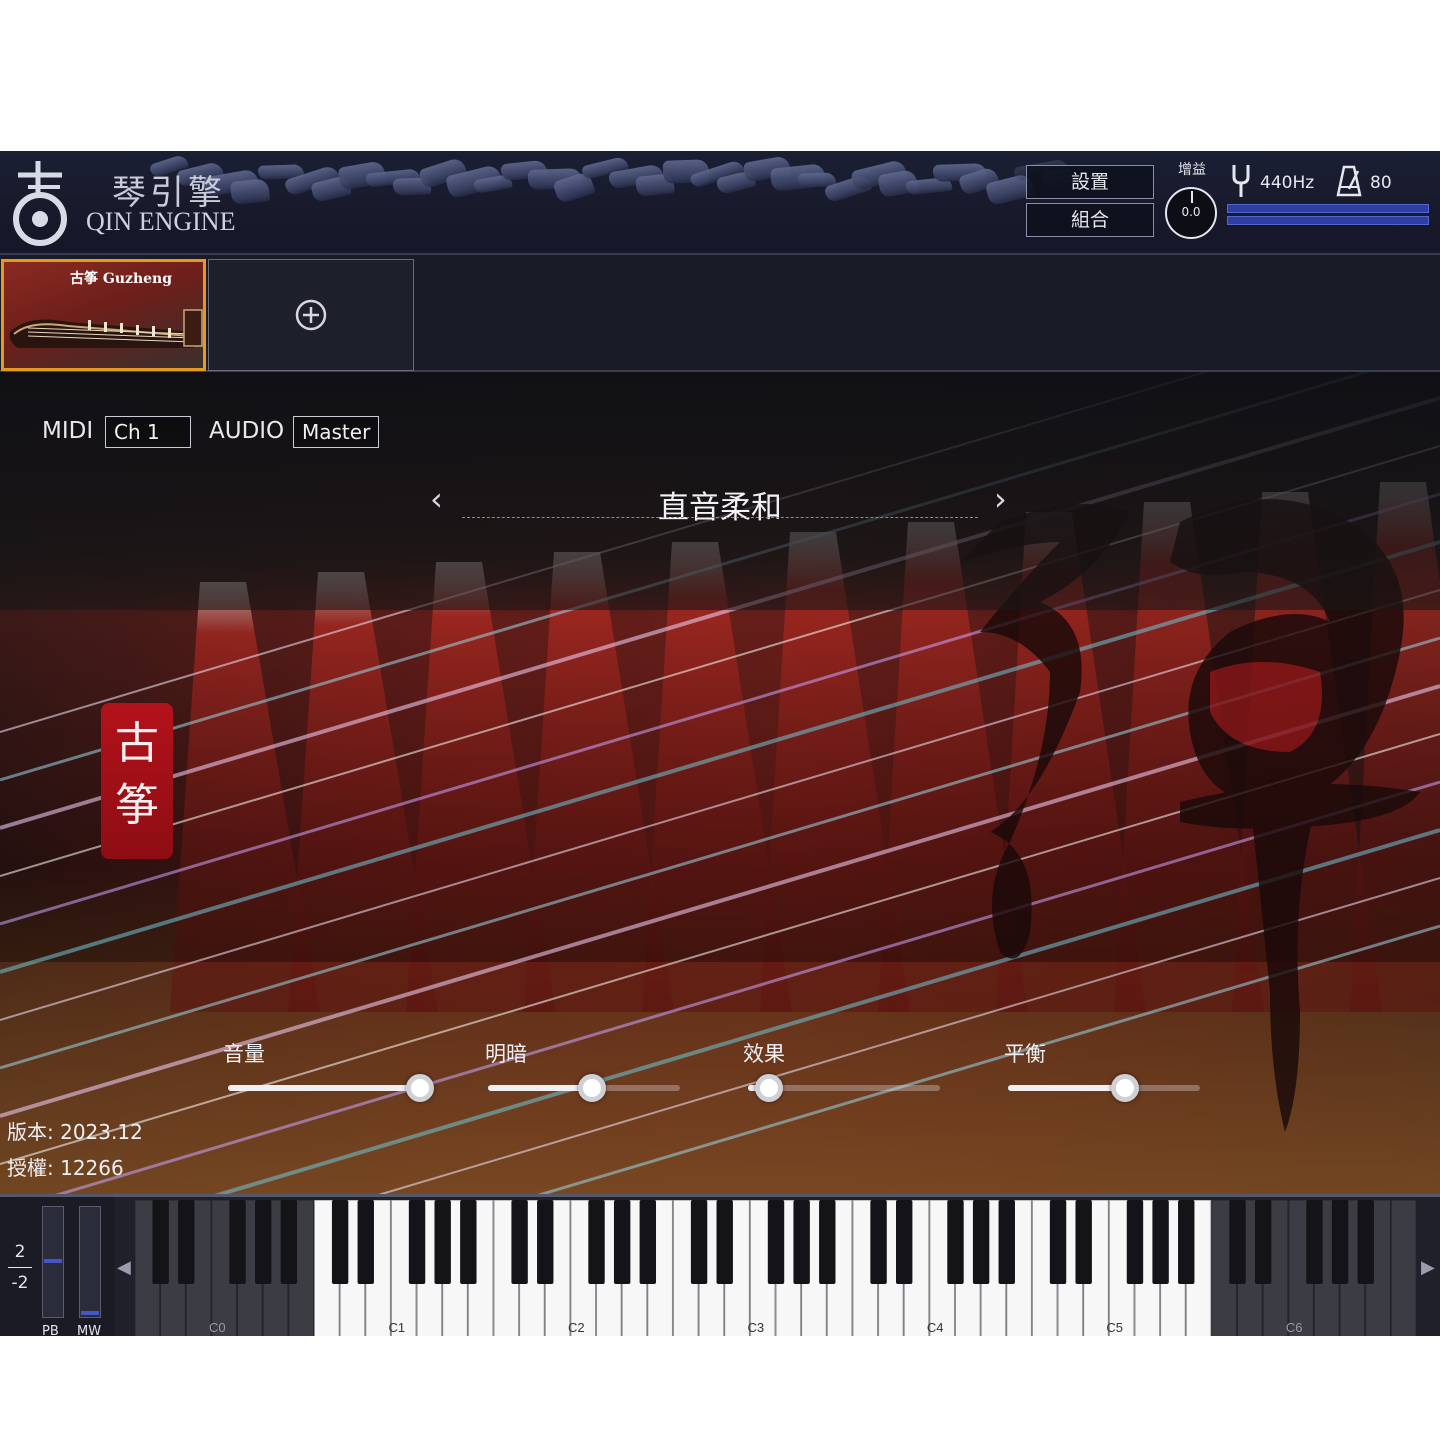 The width and height of the screenshot is (1440, 1440). I want to click on octave-label: C5, so click(1114, 1327).